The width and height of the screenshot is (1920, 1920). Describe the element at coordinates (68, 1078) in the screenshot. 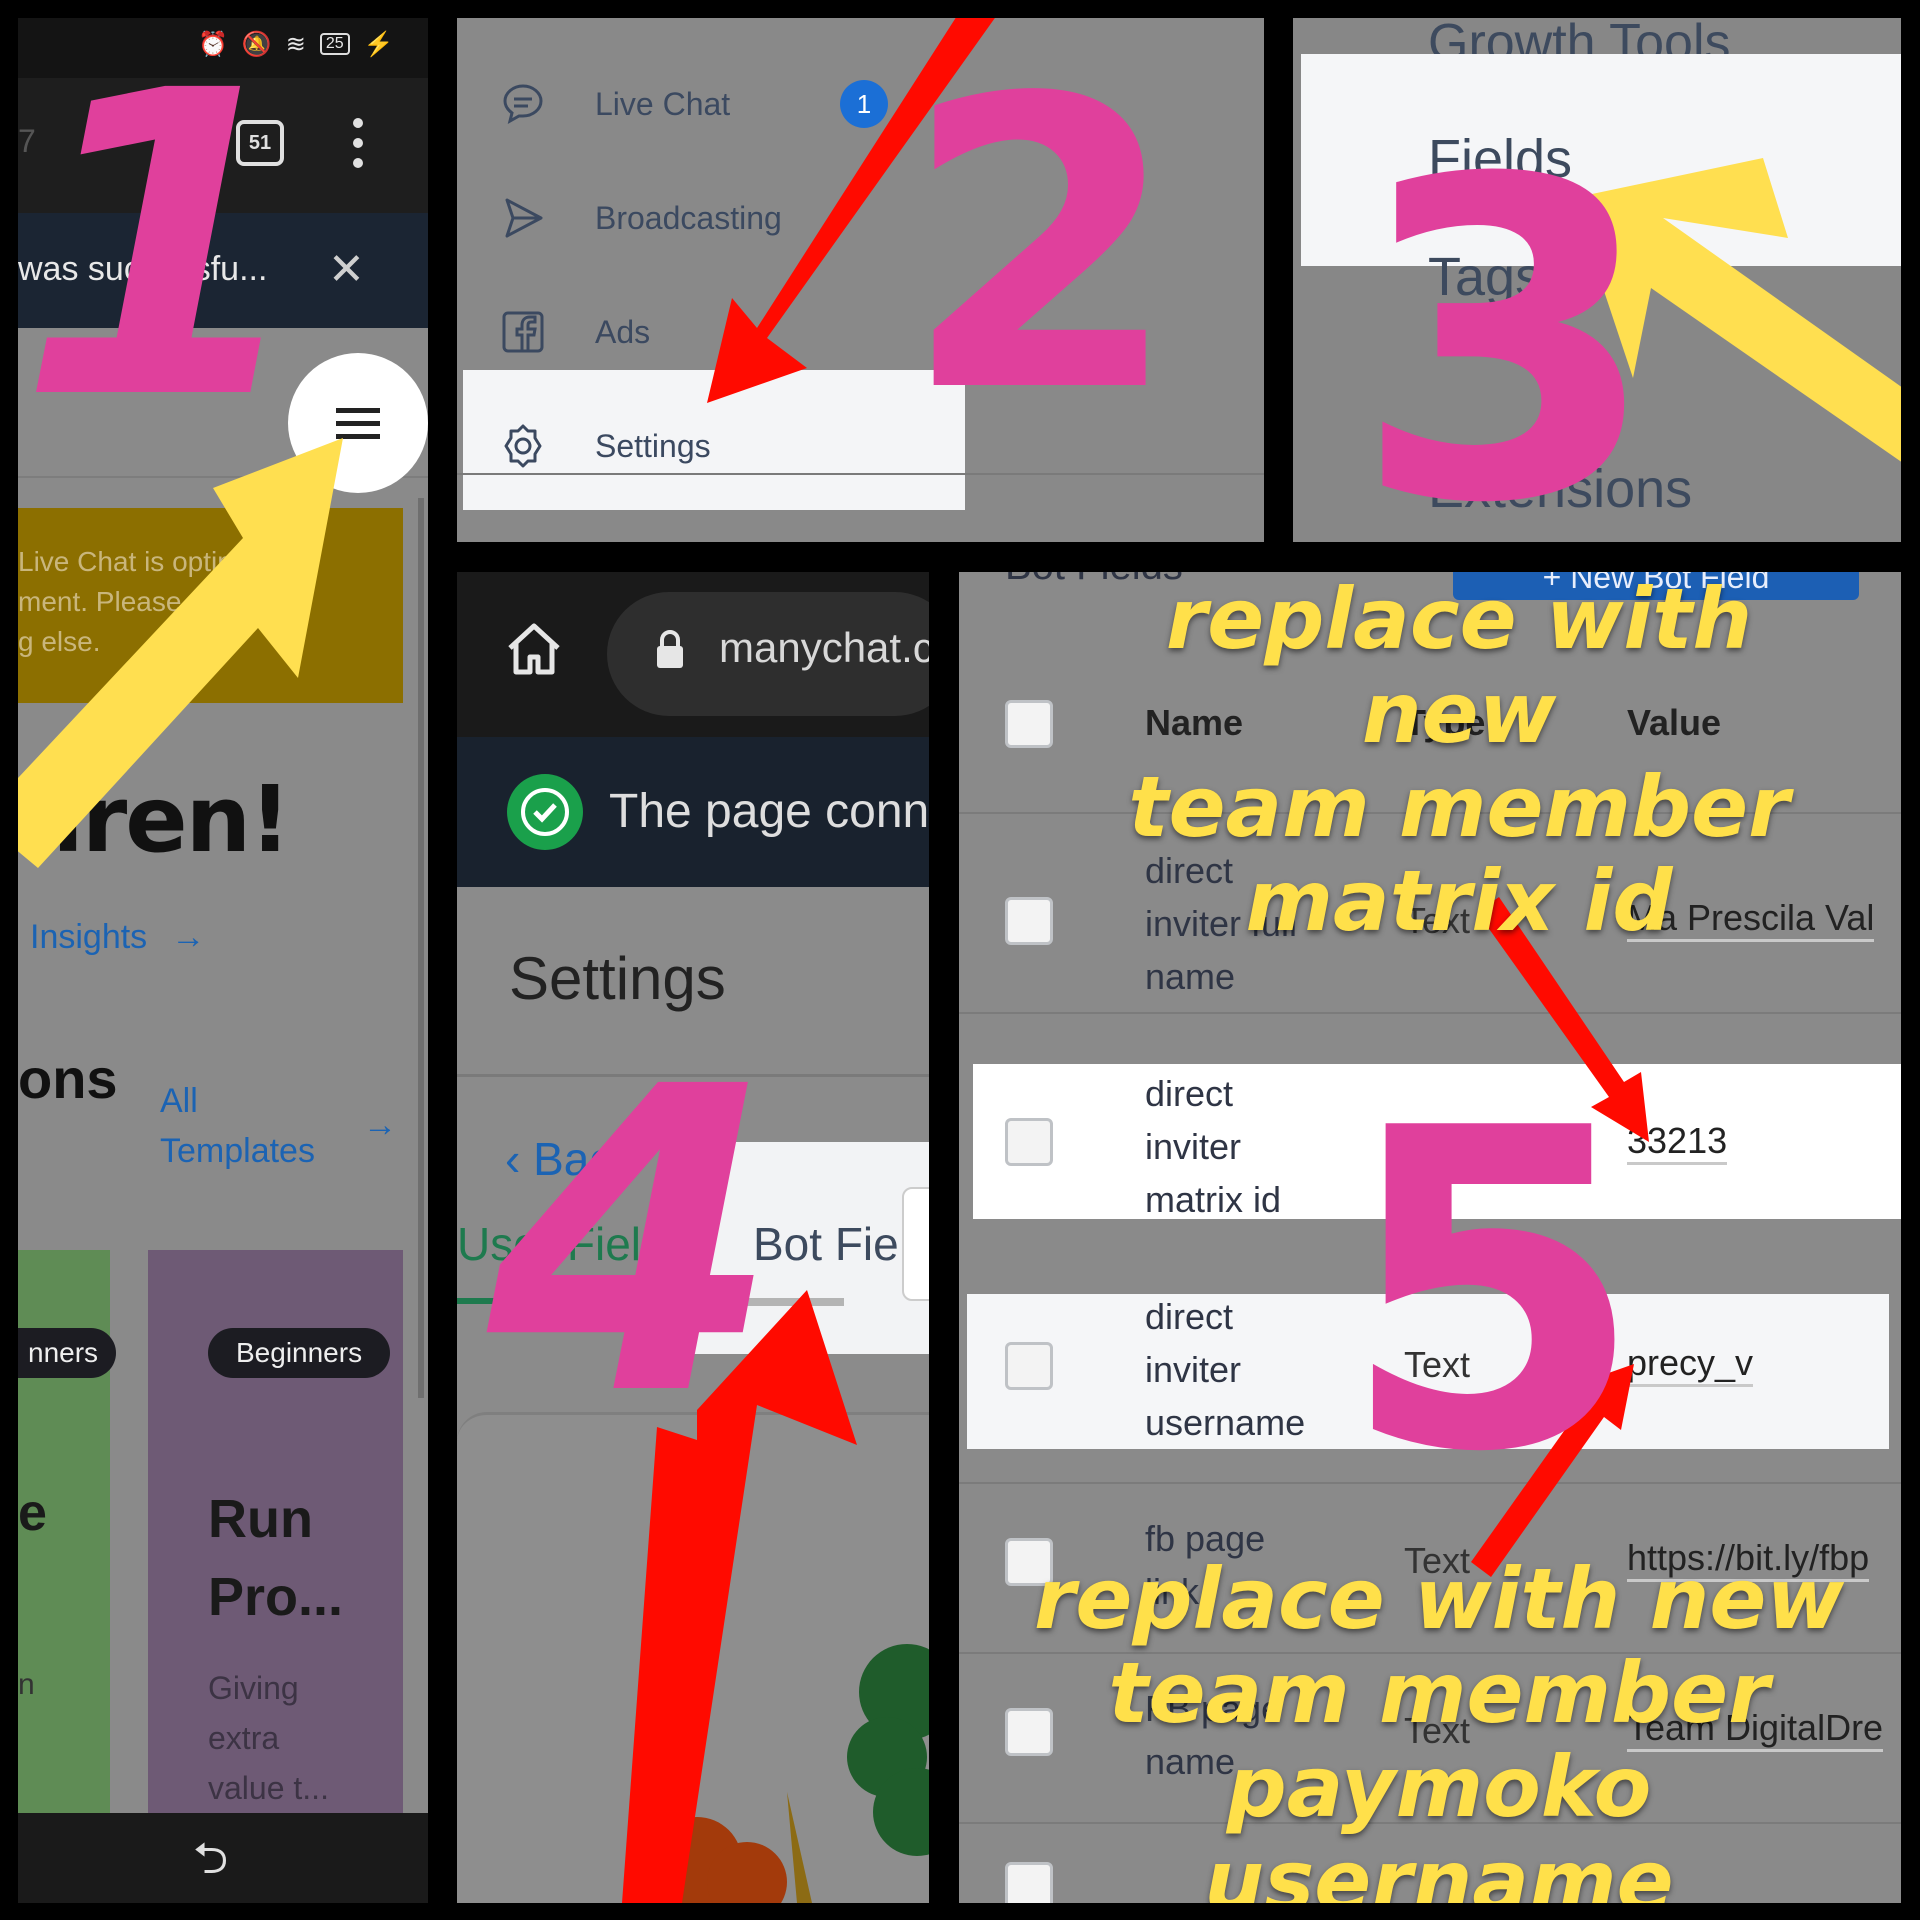

I see `section-heading: ons` at that location.